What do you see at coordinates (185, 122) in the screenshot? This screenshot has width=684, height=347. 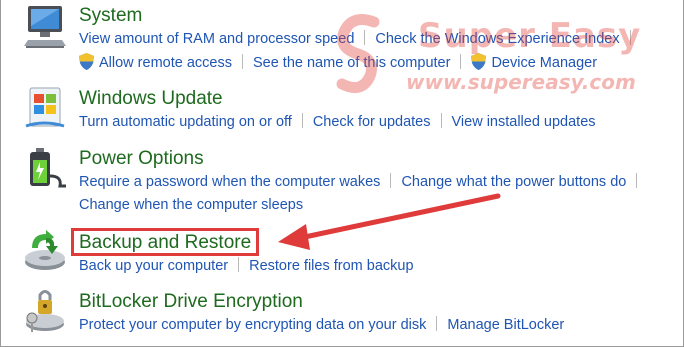 I see `link-automatic-updating: Turn automatic updating on or off` at bounding box center [185, 122].